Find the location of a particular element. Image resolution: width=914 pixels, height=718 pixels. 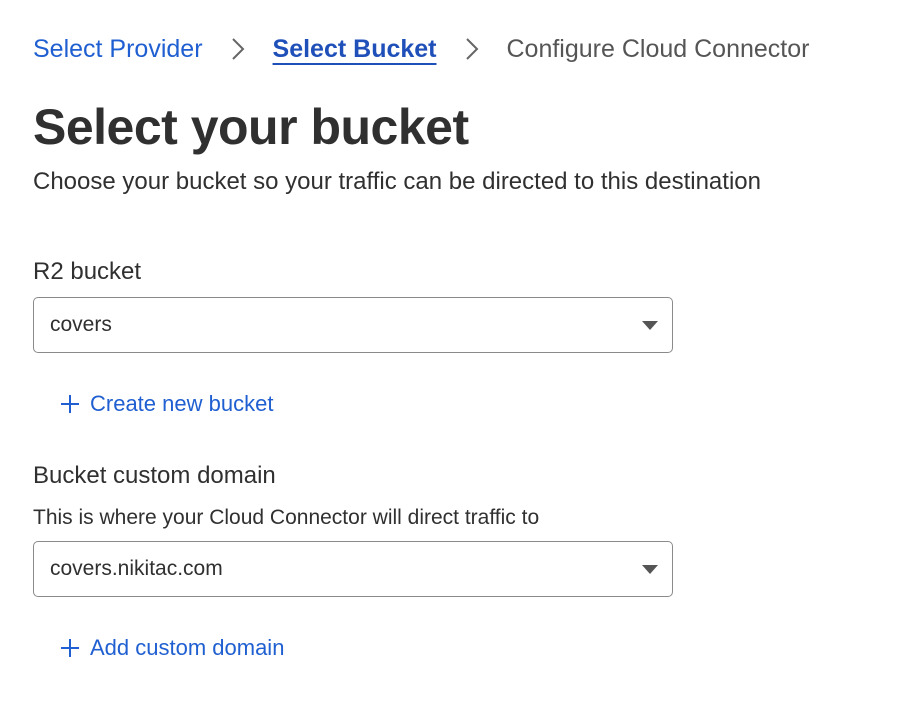

breadcrumb-configure-cloud-connector: Configure Cloud Connector is located at coordinates (658, 48).